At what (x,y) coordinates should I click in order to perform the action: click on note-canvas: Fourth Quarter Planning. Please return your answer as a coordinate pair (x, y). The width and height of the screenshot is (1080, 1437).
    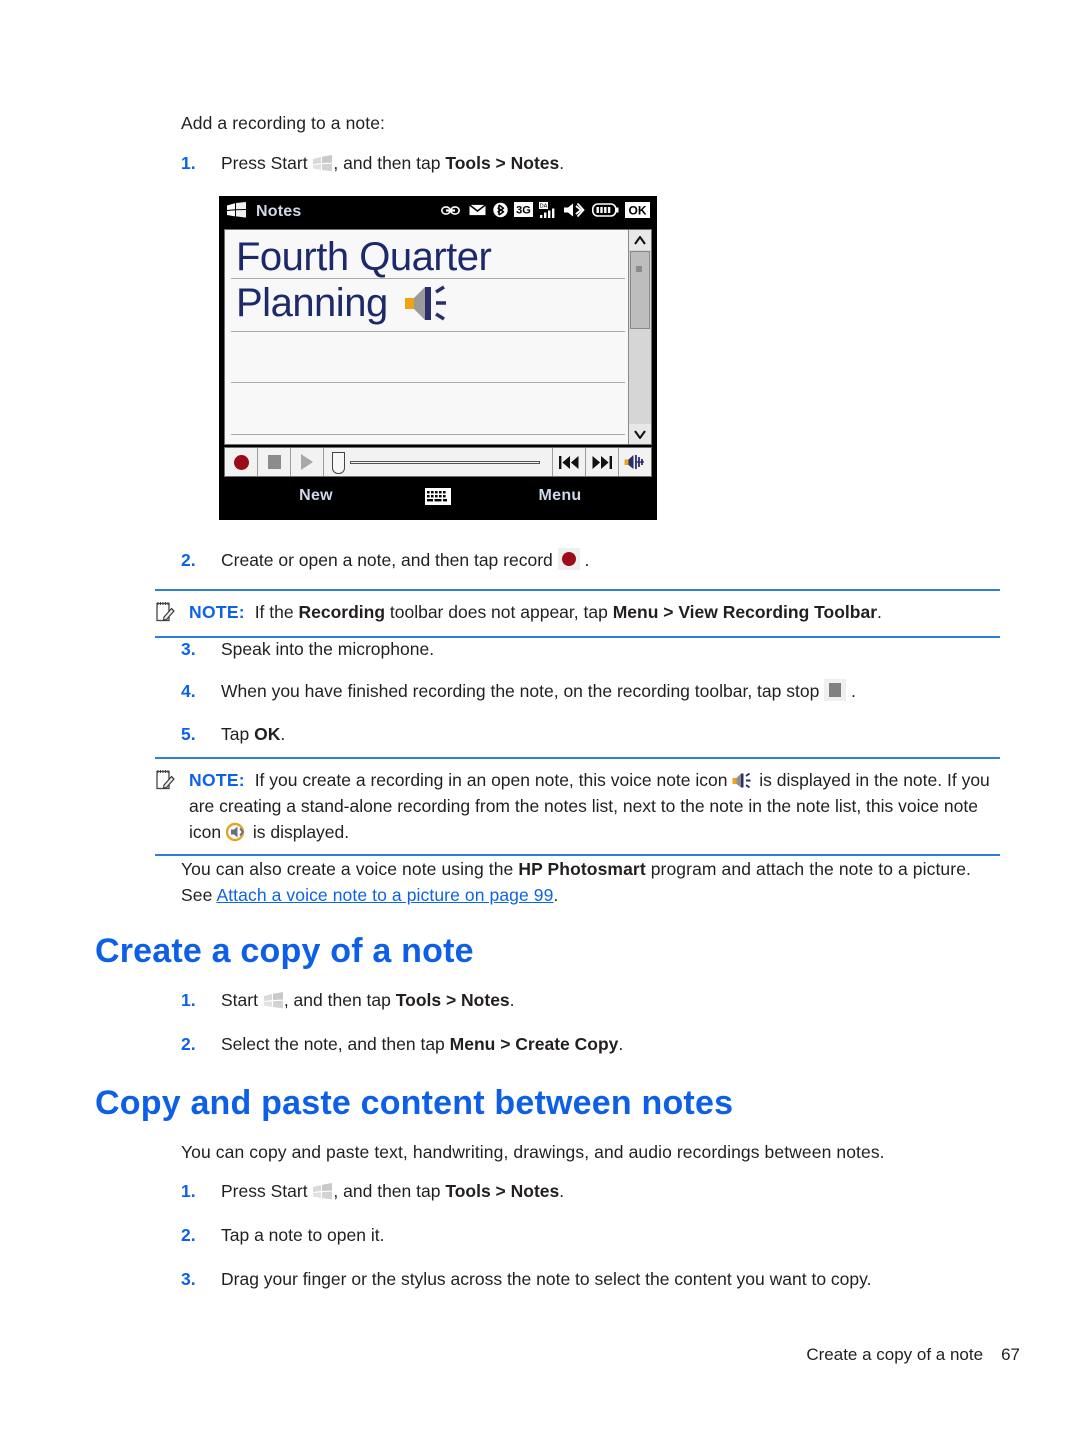
    Looking at the image, I should click on (438, 337).